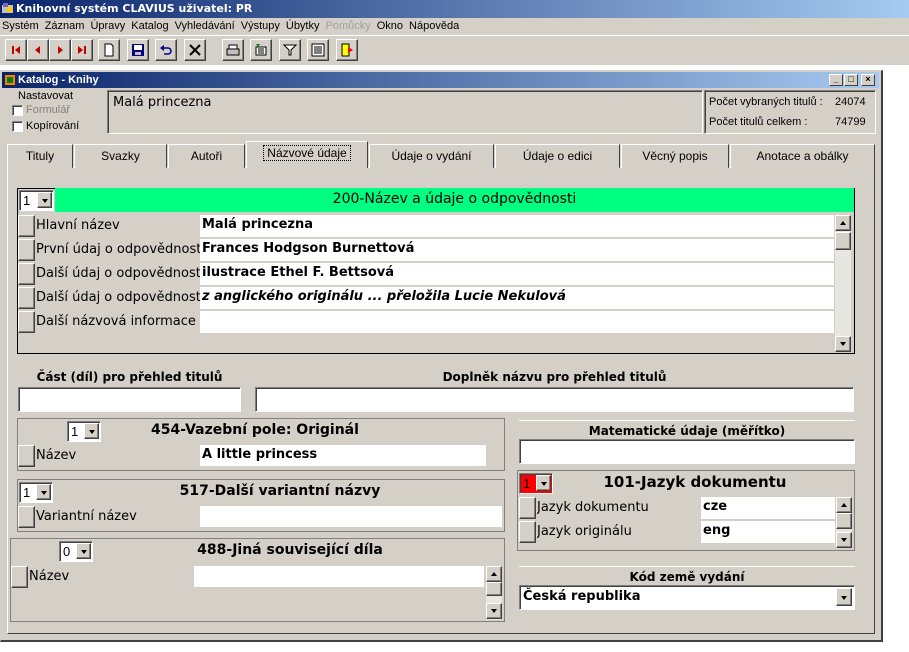 The height and width of the screenshot is (652, 909). What do you see at coordinates (66, 26) in the screenshot?
I see `menu-item-1: Záznam` at bounding box center [66, 26].